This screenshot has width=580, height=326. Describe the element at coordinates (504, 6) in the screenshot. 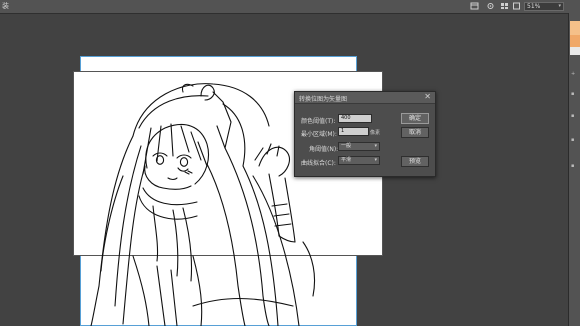

I see `grid-icon` at that location.